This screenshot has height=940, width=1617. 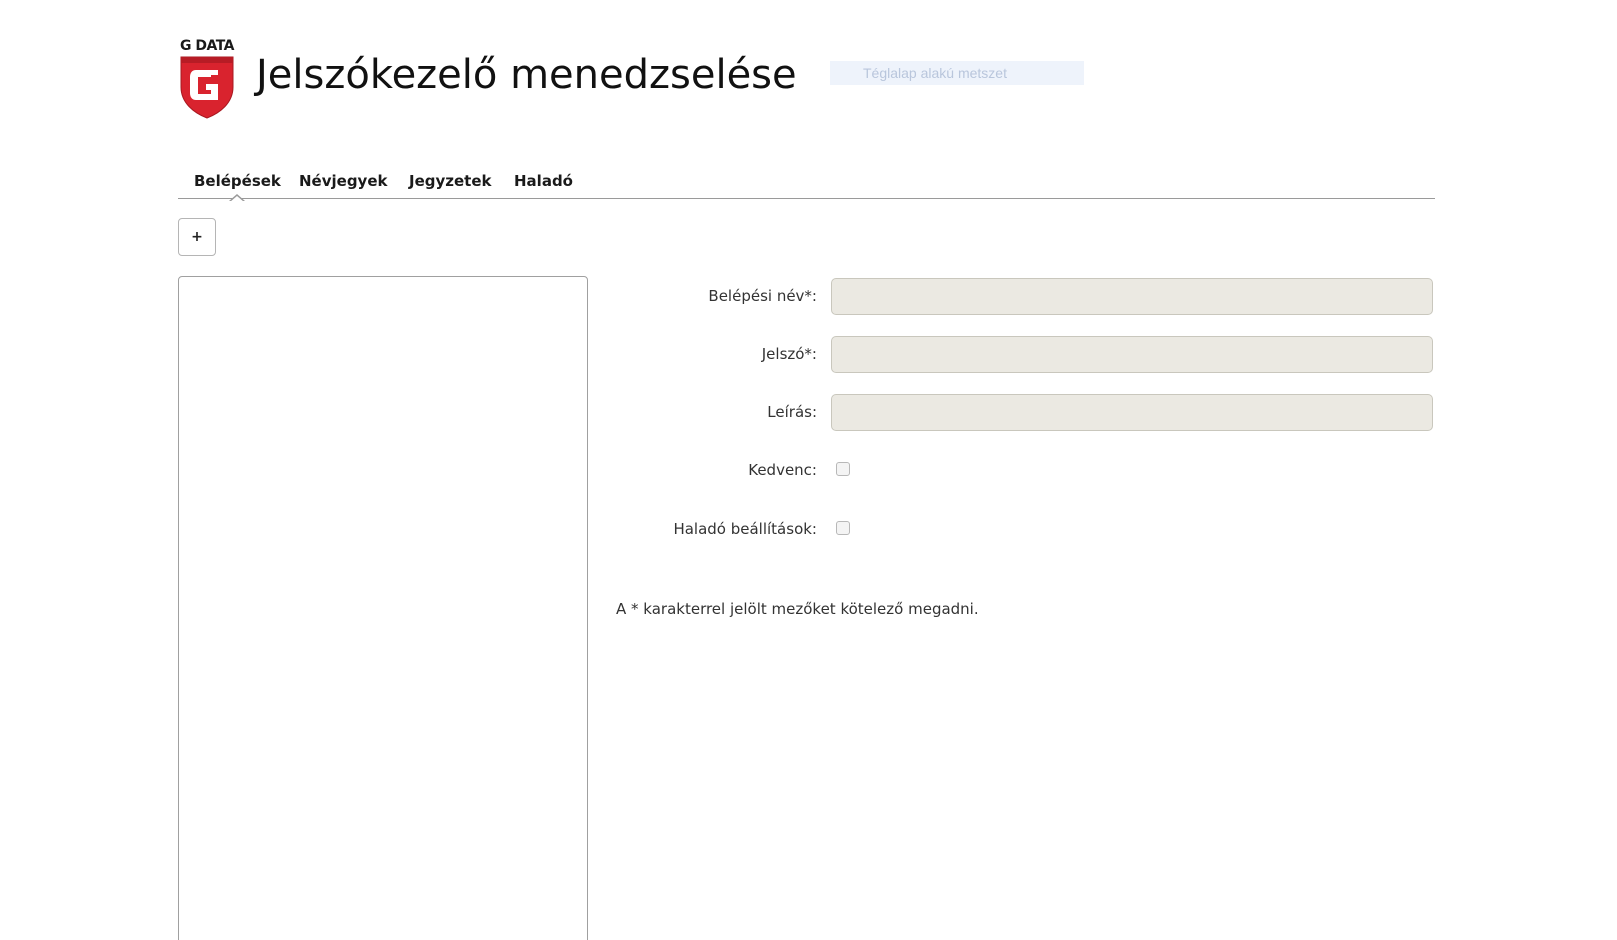 What do you see at coordinates (1132, 354) in the screenshot?
I see `password-input` at bounding box center [1132, 354].